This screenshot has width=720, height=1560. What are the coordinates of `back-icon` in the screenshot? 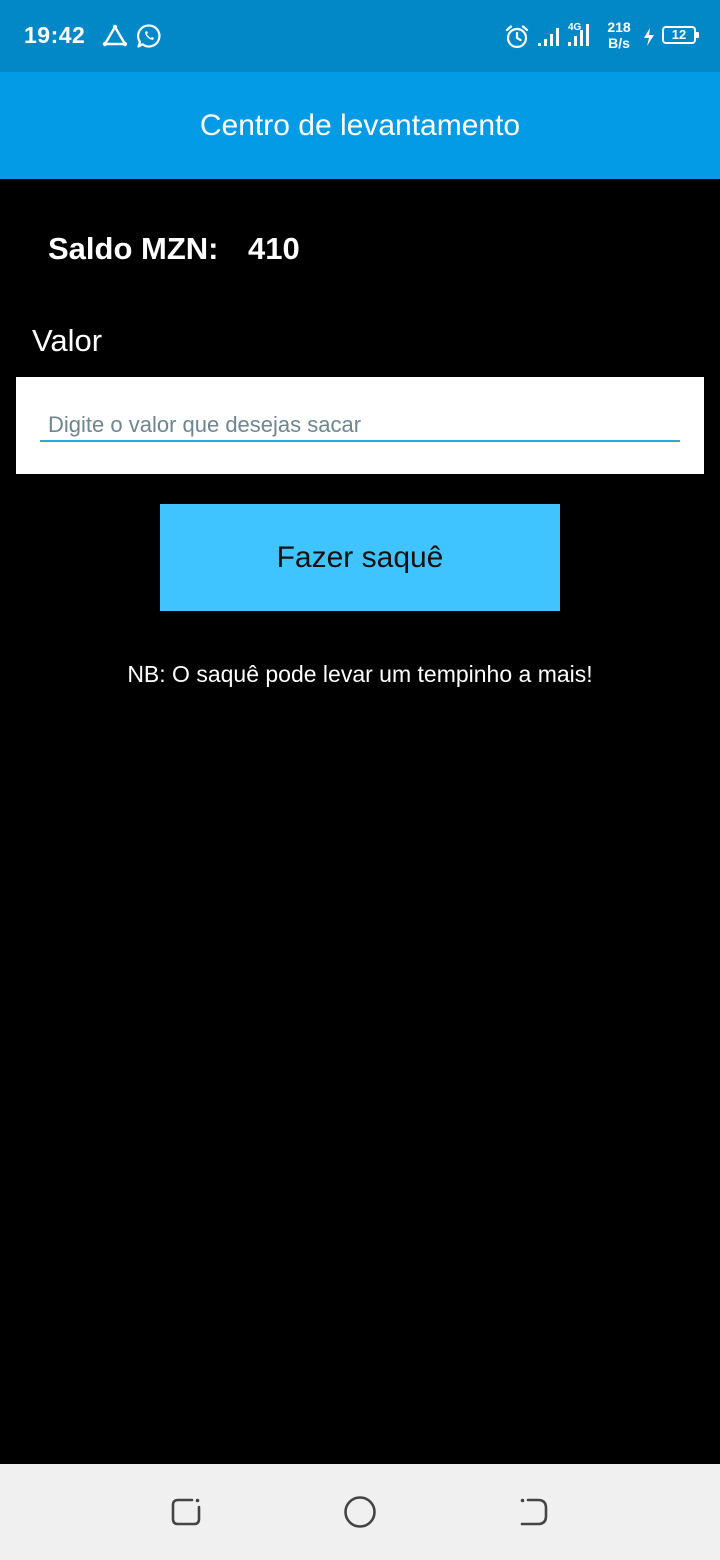 It's located at (534, 1512).